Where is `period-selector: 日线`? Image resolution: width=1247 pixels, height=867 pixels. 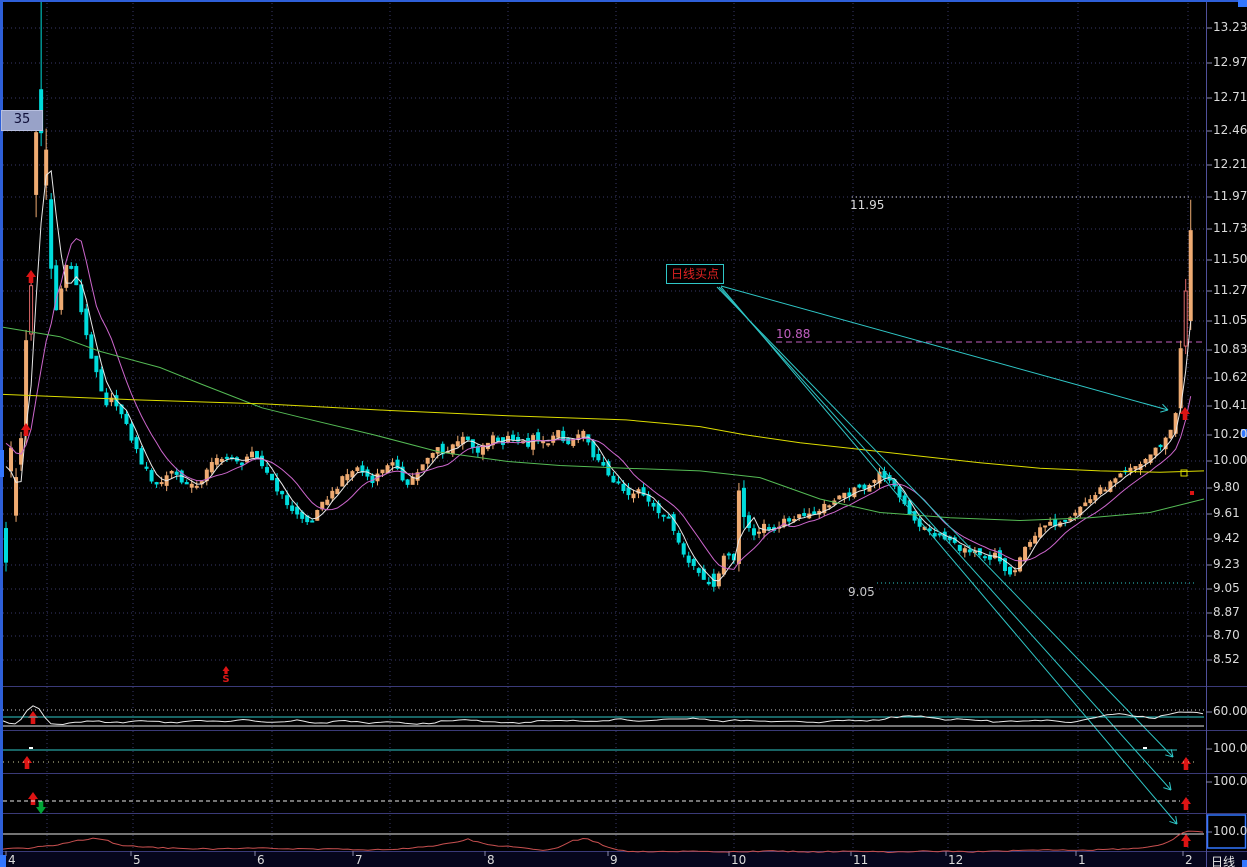
period-selector: 日线 is located at coordinates (1223, 860).